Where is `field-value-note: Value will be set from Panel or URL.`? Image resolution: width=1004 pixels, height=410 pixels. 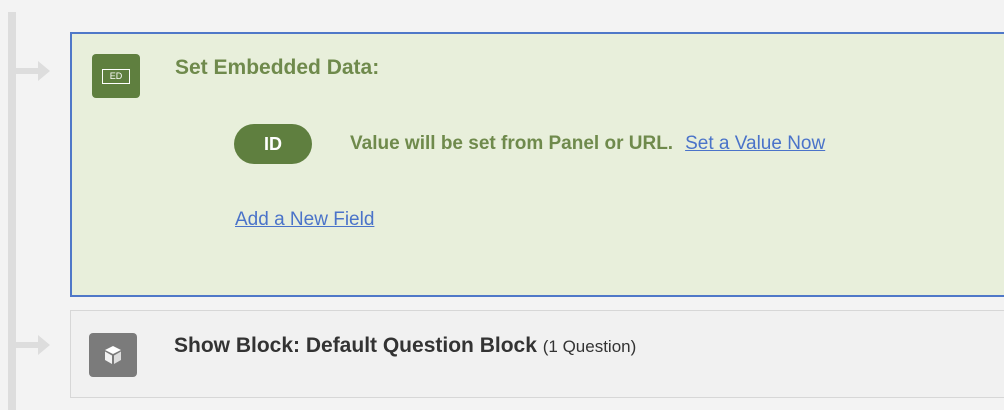 field-value-note: Value will be set from Panel or URL. is located at coordinates (512, 143).